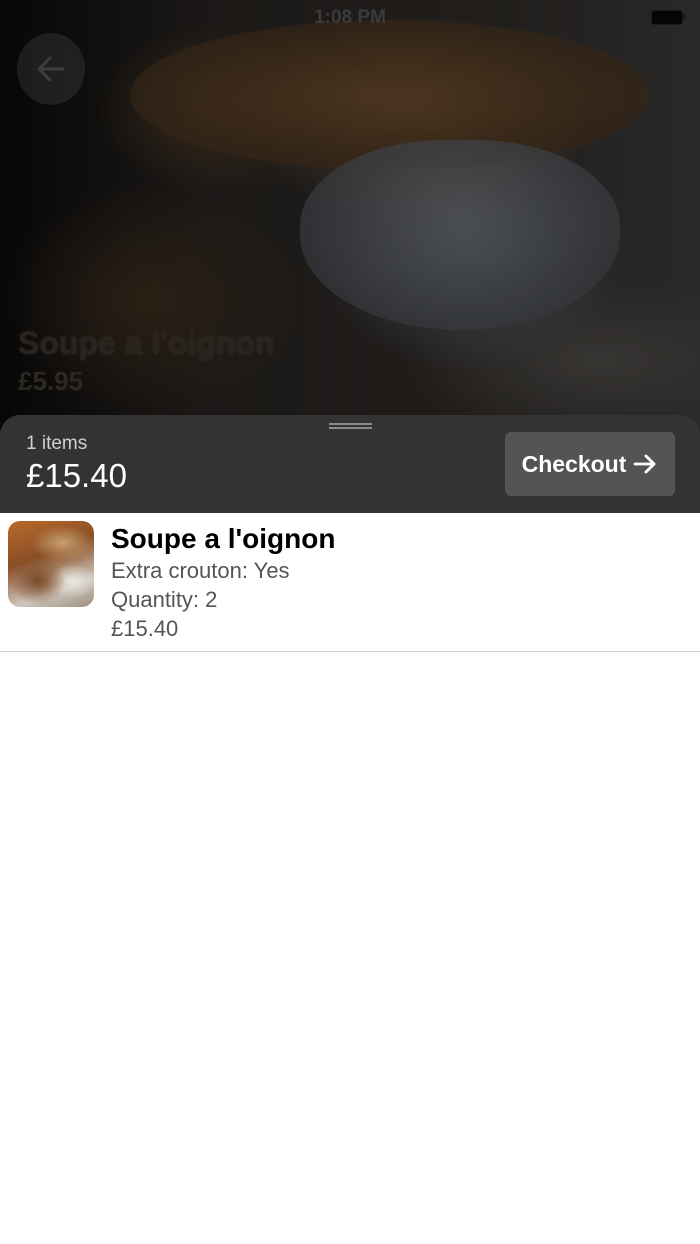 This screenshot has width=700, height=1244. I want to click on status-bar-time: 1:08 PM, so click(350, 17).